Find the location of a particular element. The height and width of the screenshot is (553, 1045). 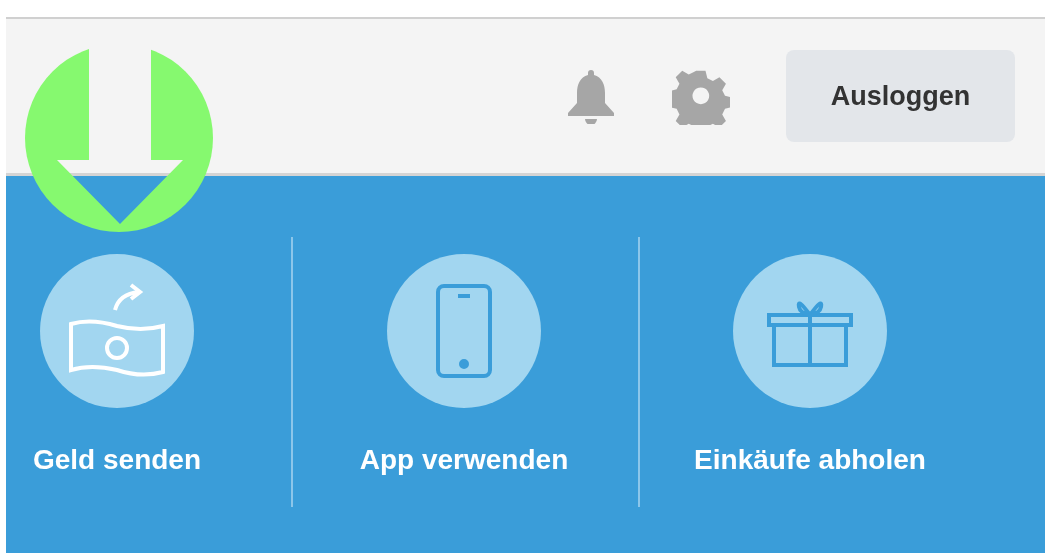

action-label: Geld senden is located at coordinates (116, 460).